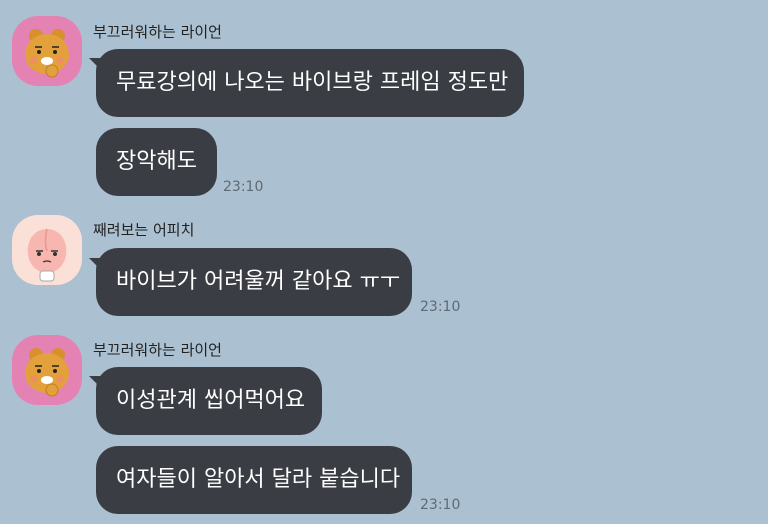 This screenshot has height=524, width=768. I want to click on message-bubble: 여자들이 알아서 달라 붙습니다, so click(254, 480).